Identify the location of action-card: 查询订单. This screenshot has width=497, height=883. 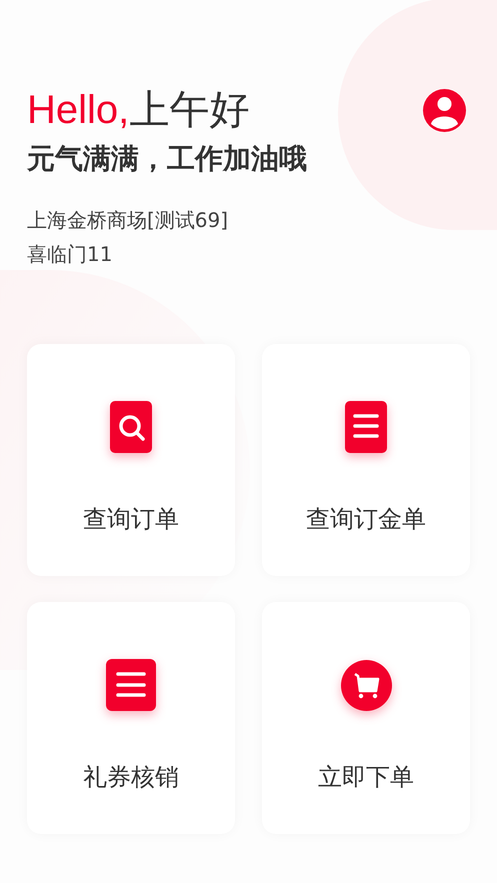
(131, 460).